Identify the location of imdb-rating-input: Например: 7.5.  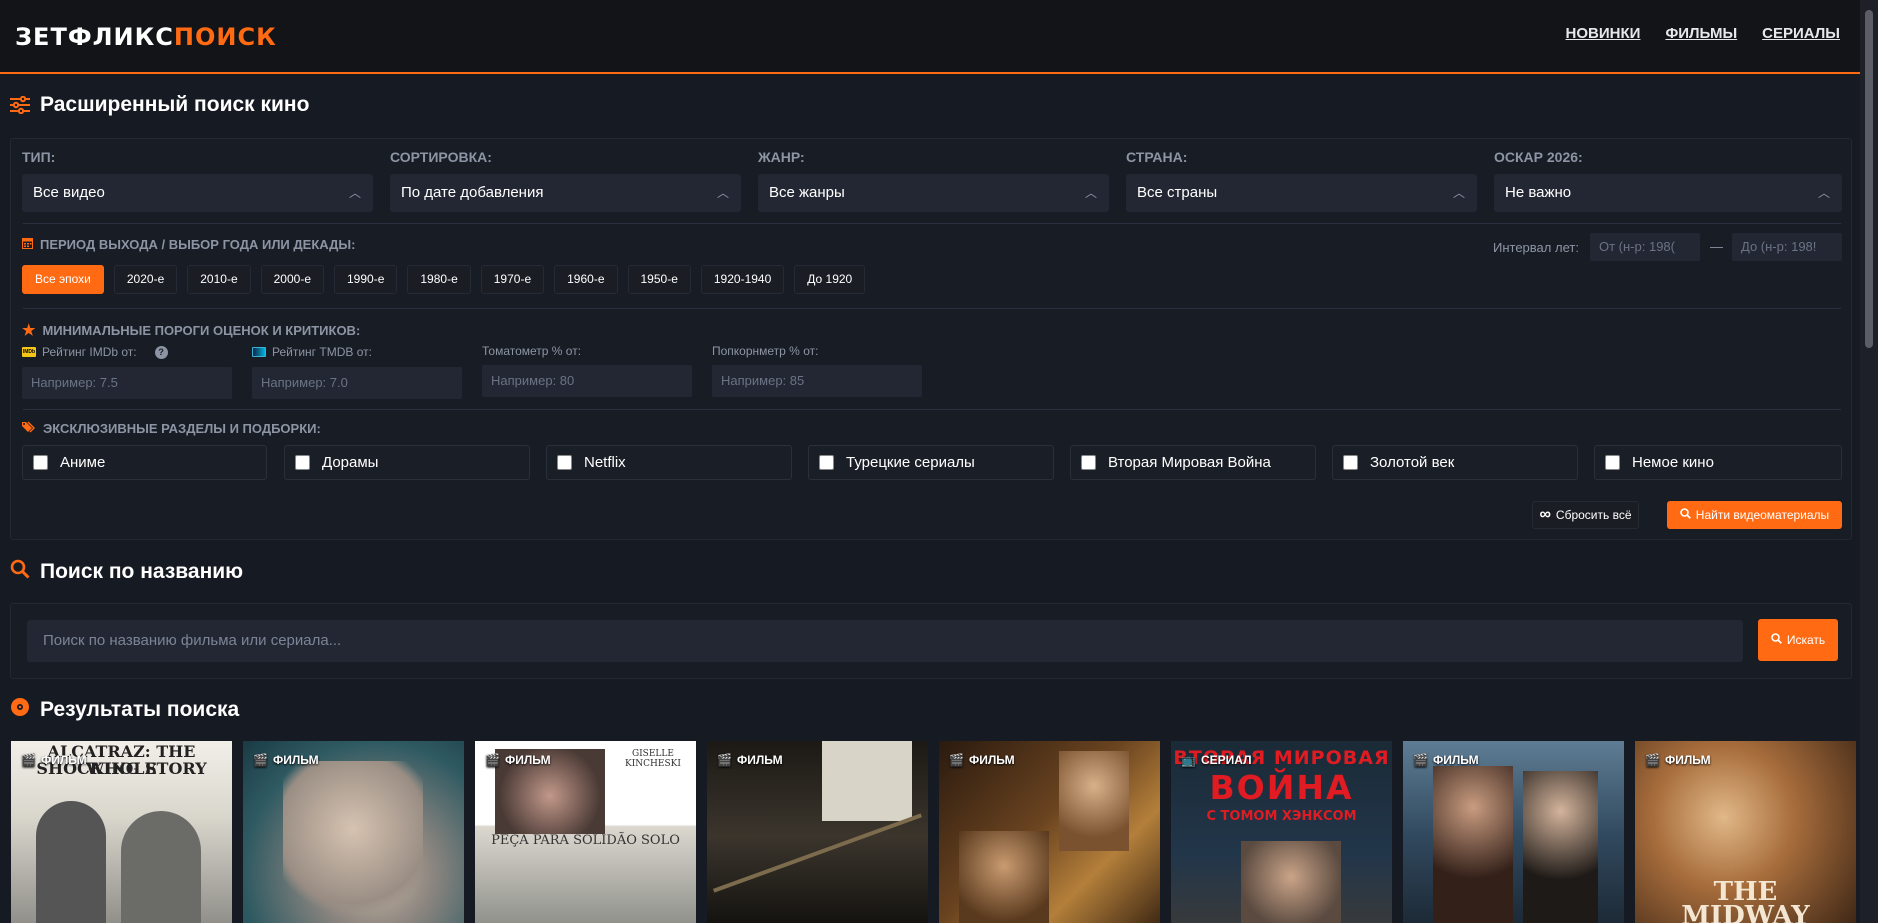
(127, 383).